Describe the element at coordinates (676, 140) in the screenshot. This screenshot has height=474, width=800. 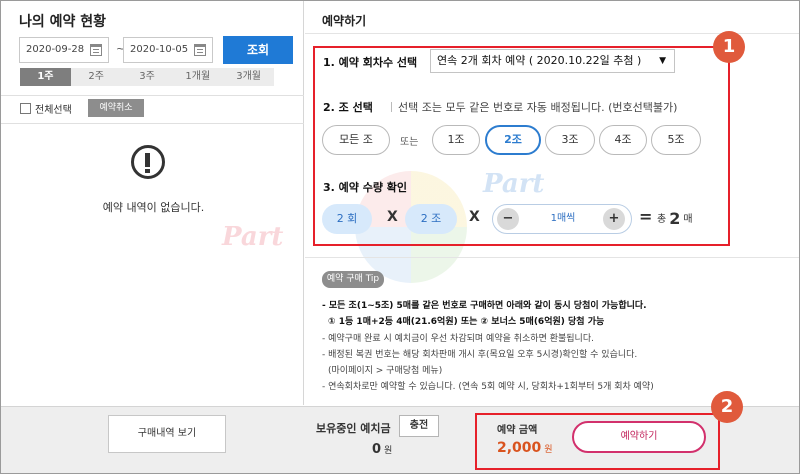
I see `jo-5-button: 5조` at that location.